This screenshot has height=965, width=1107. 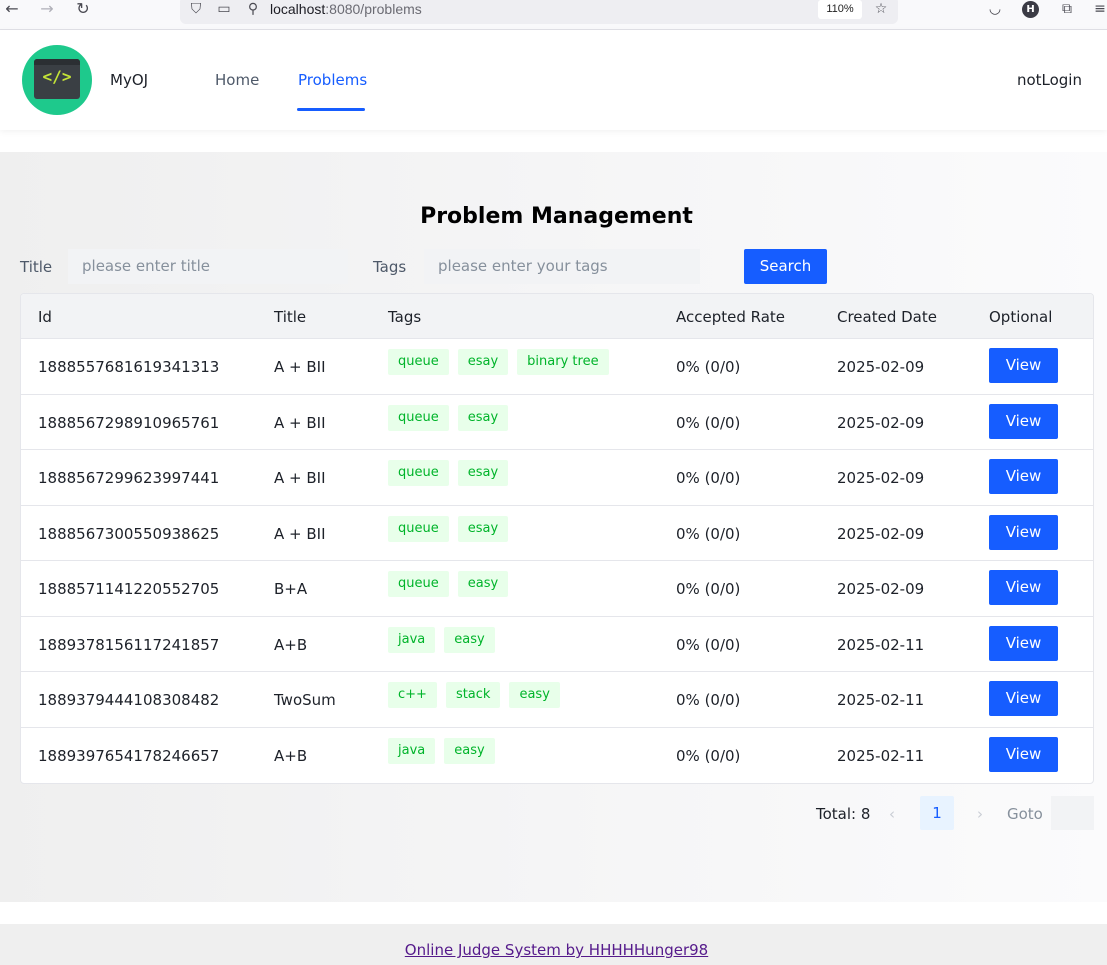 I want to click on reload-icon: ↻, so click(x=83, y=10).